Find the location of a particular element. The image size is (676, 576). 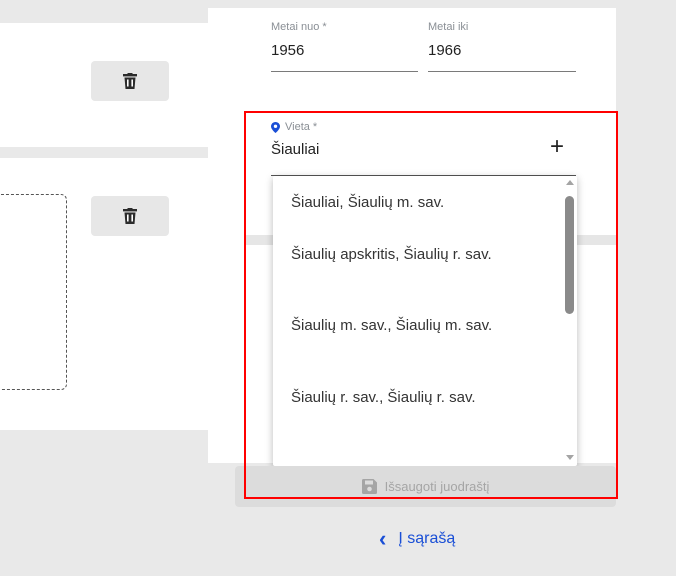

year-to-label: Metai iki is located at coordinates (448, 27).